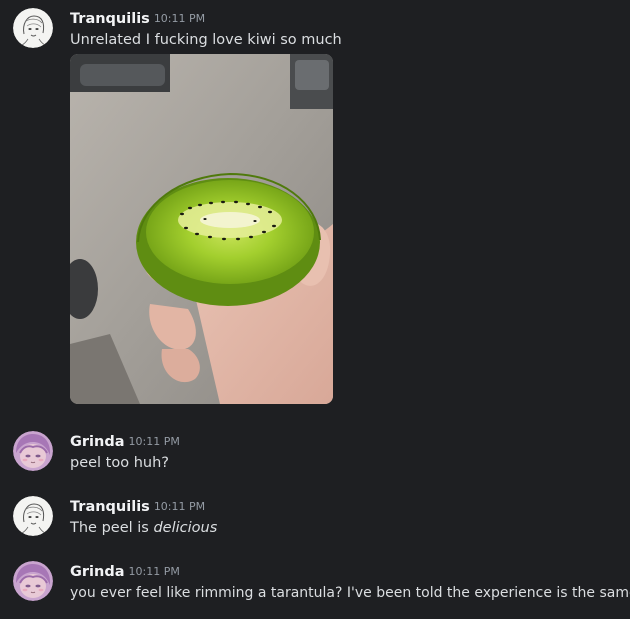 The width and height of the screenshot is (630, 619). I want to click on message-item: Grinda 10:11 PM peel too huh?, so click(315, 453).